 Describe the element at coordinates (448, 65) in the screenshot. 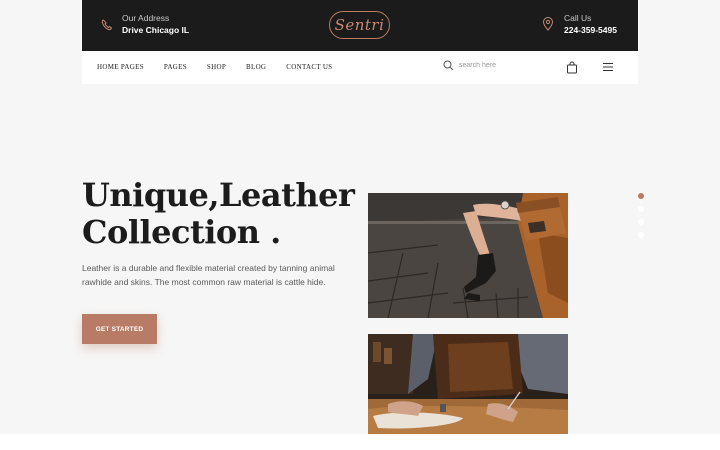

I see `search-icon` at that location.